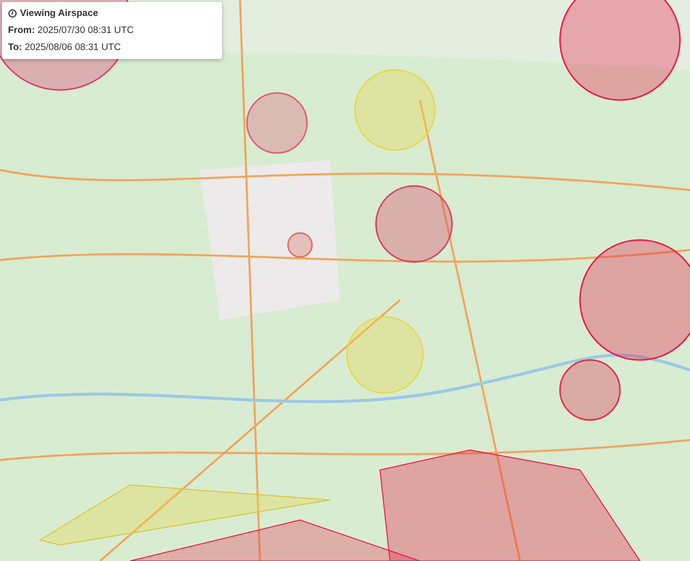 This screenshot has height=561, width=690. I want to click on clock-icon, so click(12, 13).